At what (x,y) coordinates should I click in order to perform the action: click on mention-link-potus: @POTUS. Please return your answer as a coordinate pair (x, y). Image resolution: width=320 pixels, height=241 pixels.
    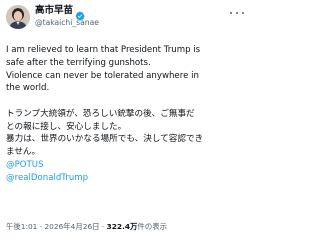
    Looking at the image, I should click on (126, 165).